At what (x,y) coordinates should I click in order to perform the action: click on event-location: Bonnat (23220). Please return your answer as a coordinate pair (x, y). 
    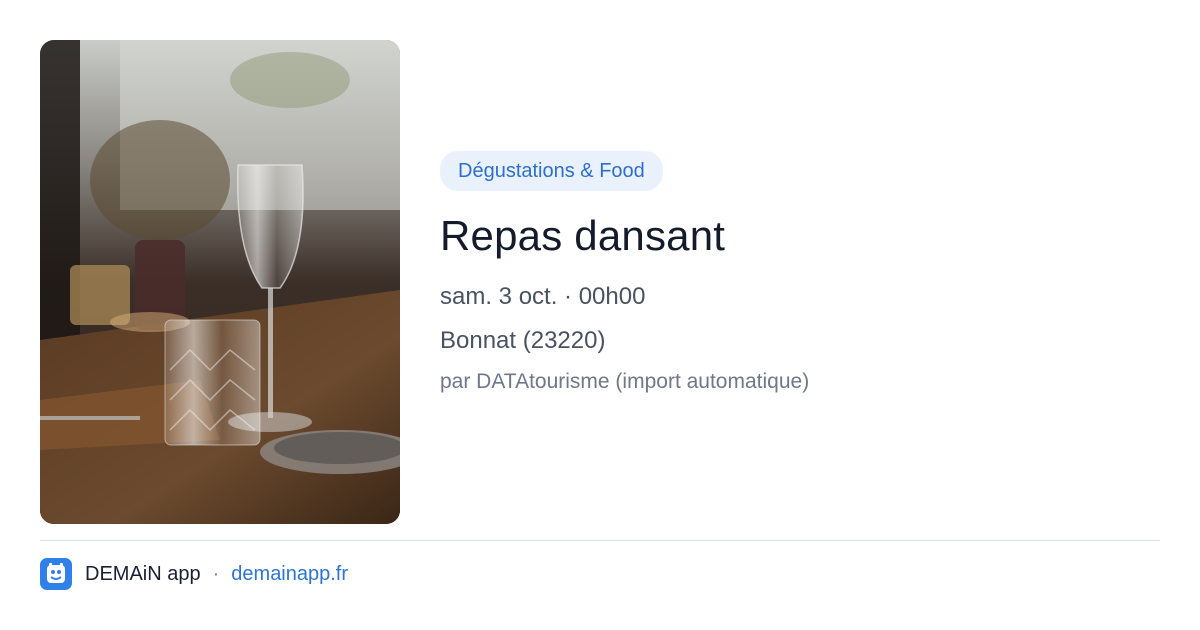
    Looking at the image, I should click on (523, 340).